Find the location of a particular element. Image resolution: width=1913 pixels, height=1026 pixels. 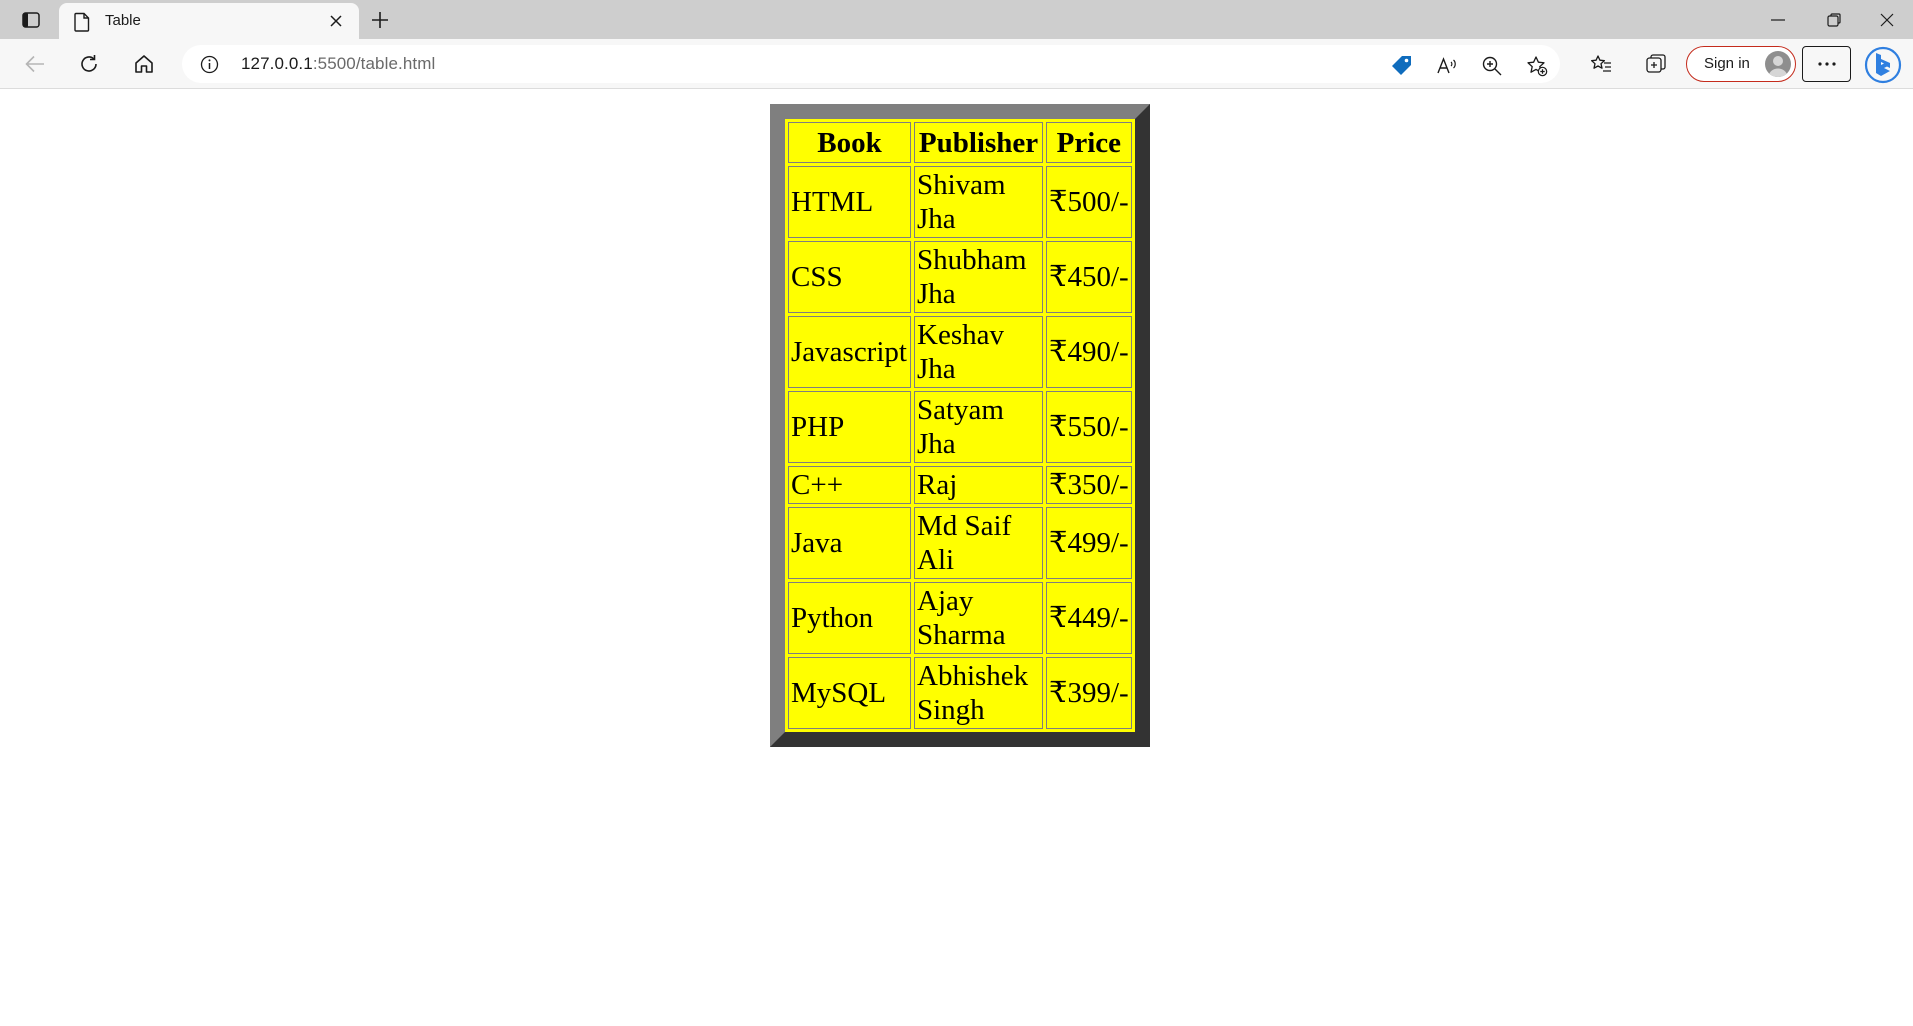

close-tab-button is located at coordinates (336, 21).